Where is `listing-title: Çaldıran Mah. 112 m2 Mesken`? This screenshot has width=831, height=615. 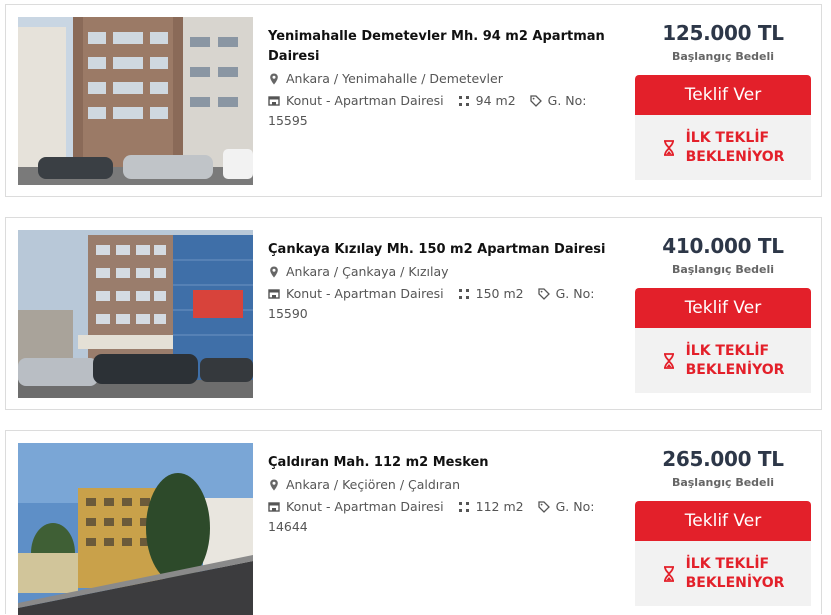
listing-title: Çaldıran Mah. 112 m2 Mesken is located at coordinates (449, 463).